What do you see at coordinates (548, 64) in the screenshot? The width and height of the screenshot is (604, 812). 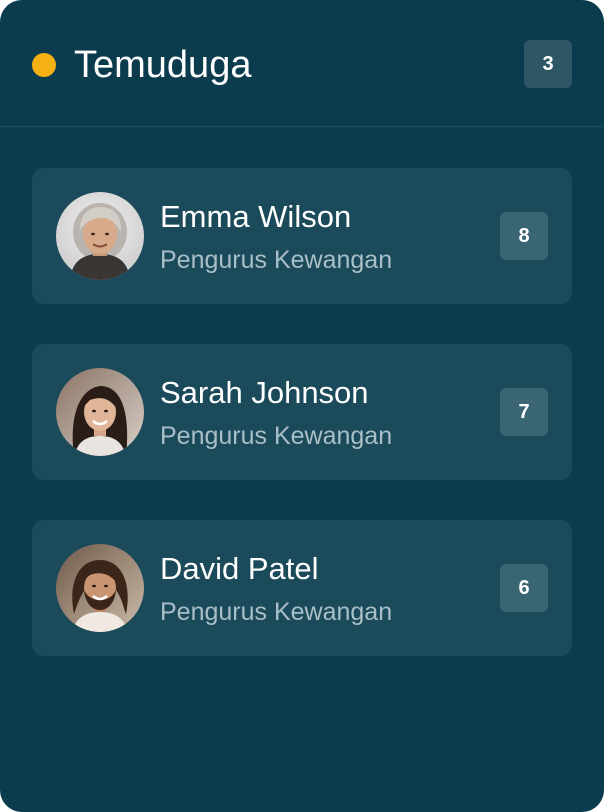 I see `count-badge: 3` at bounding box center [548, 64].